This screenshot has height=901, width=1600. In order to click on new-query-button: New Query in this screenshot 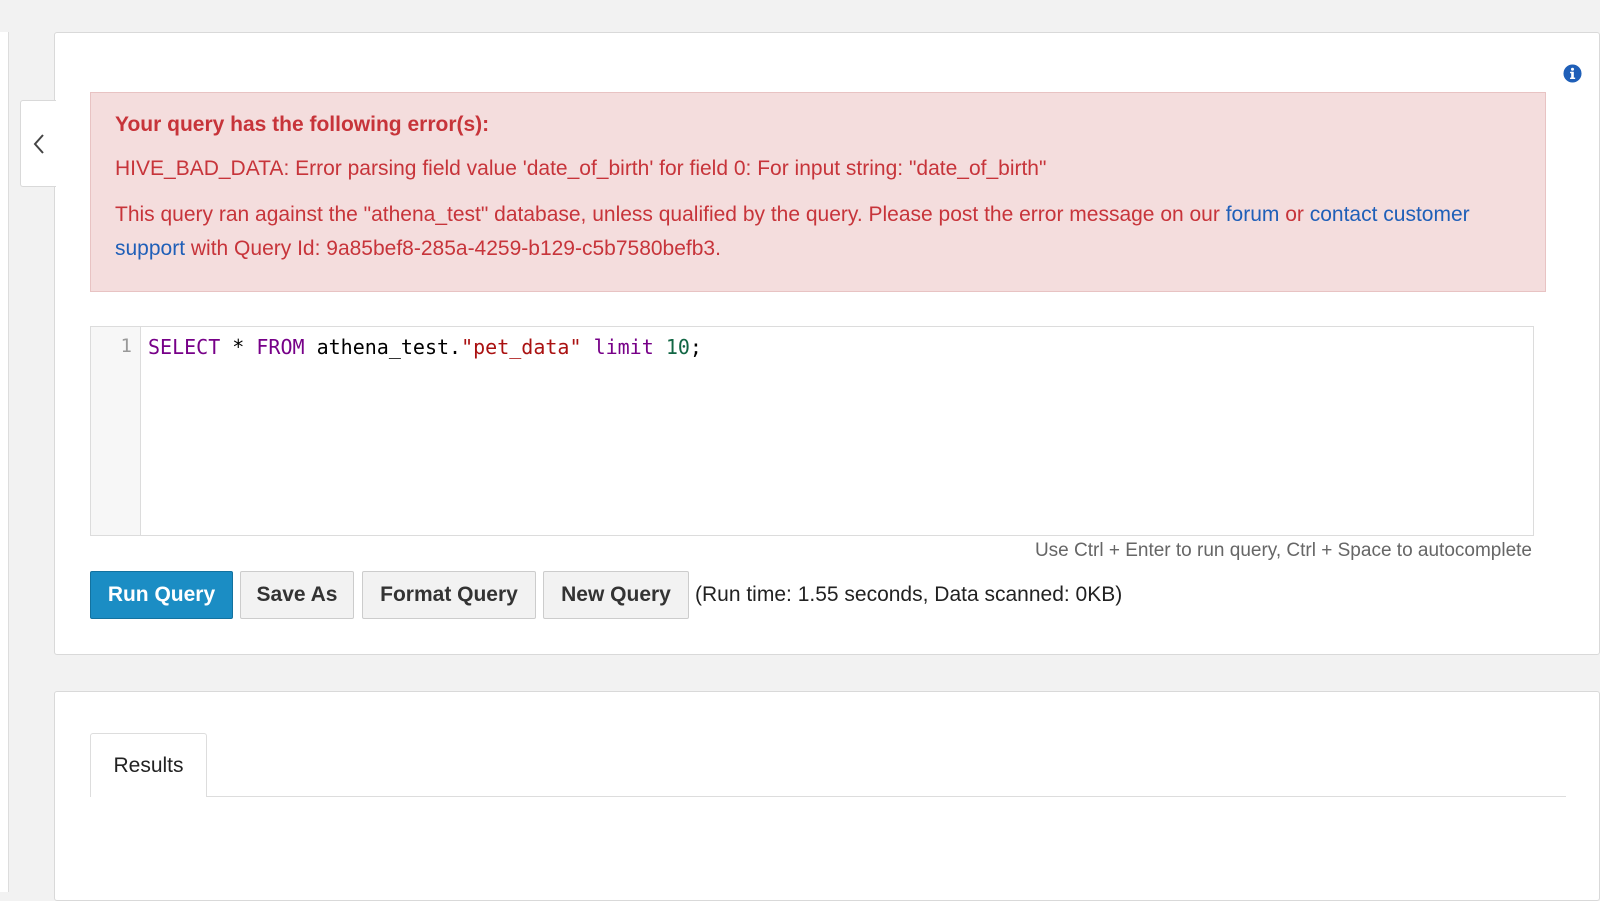, I will do `click(616, 595)`.